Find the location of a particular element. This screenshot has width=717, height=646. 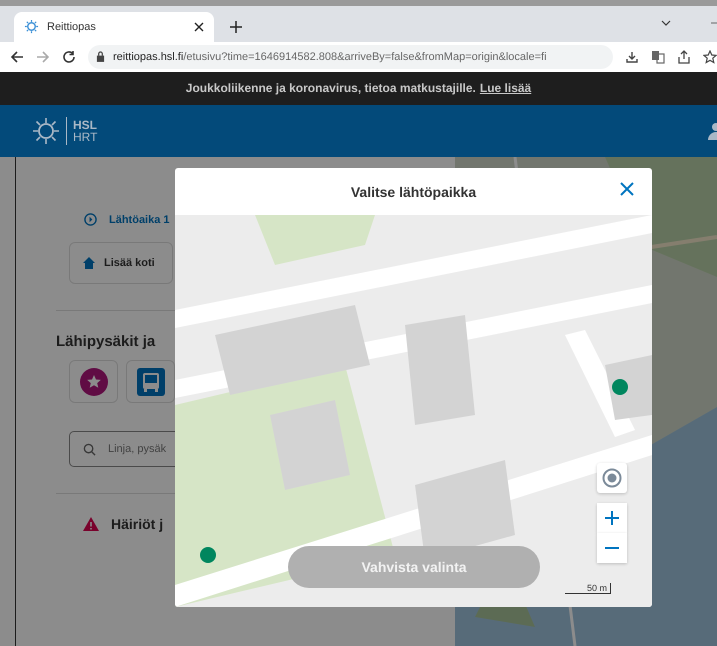

notice-text: Joukkoliikenne ja koronavirus, tietoa matkustajille. is located at coordinates (331, 88).